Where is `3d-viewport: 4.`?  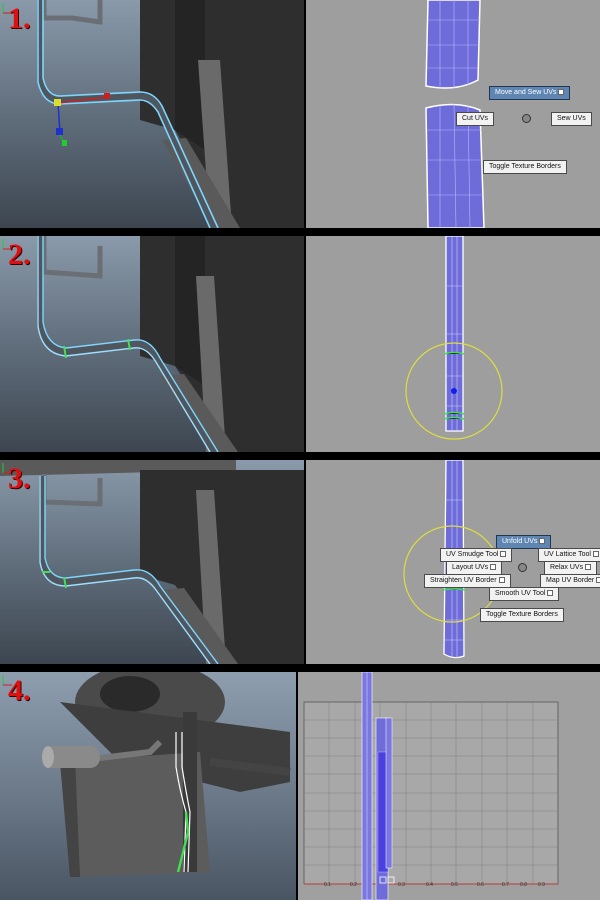 3d-viewport: 4. is located at coordinates (148, 786).